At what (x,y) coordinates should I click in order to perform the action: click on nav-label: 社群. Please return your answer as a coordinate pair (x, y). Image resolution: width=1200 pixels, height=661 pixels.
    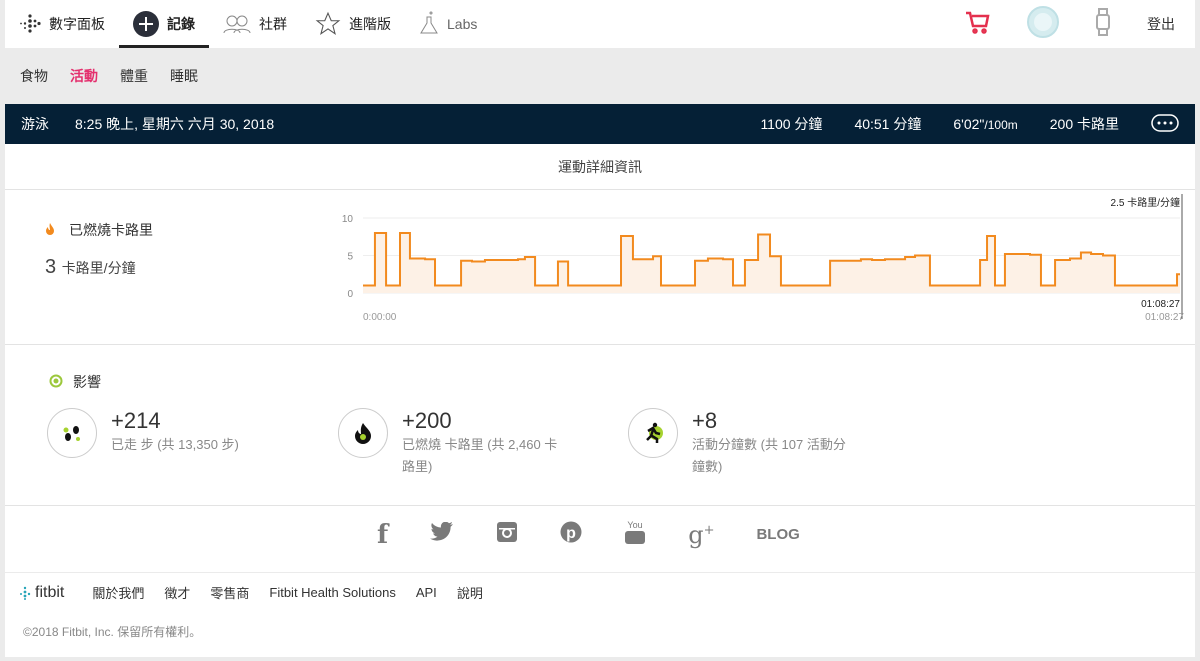
    Looking at the image, I should click on (273, 24).